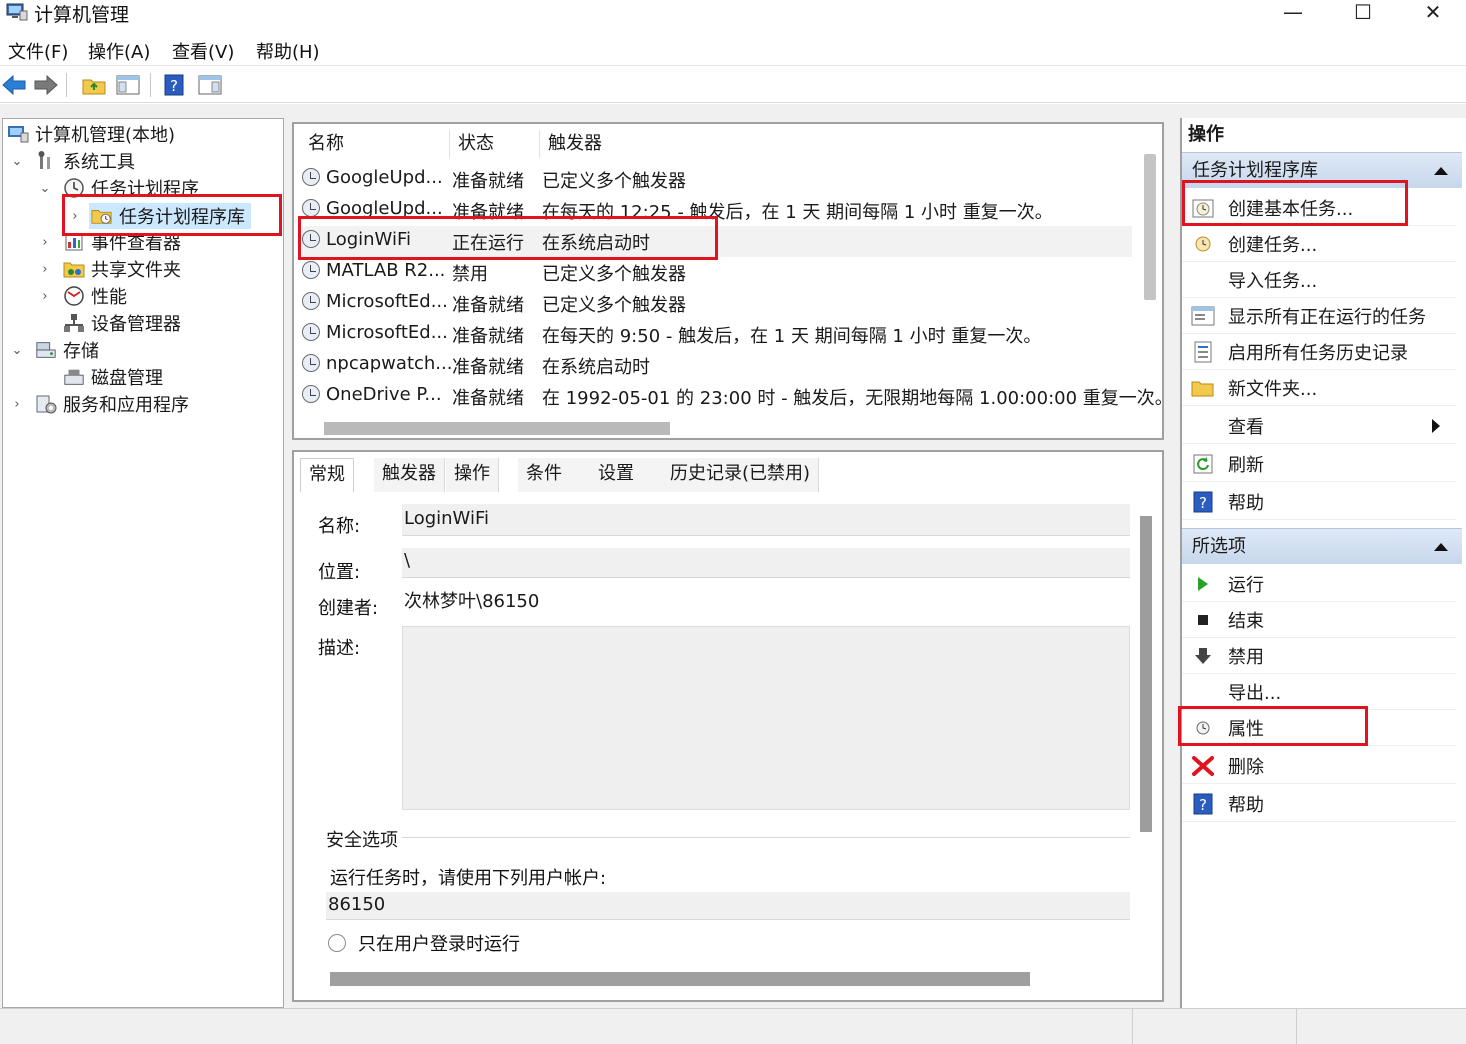 Image resolution: width=1466 pixels, height=1044 pixels. What do you see at coordinates (558, 475) in the screenshot?
I see `tab-conditions: 条件` at bounding box center [558, 475].